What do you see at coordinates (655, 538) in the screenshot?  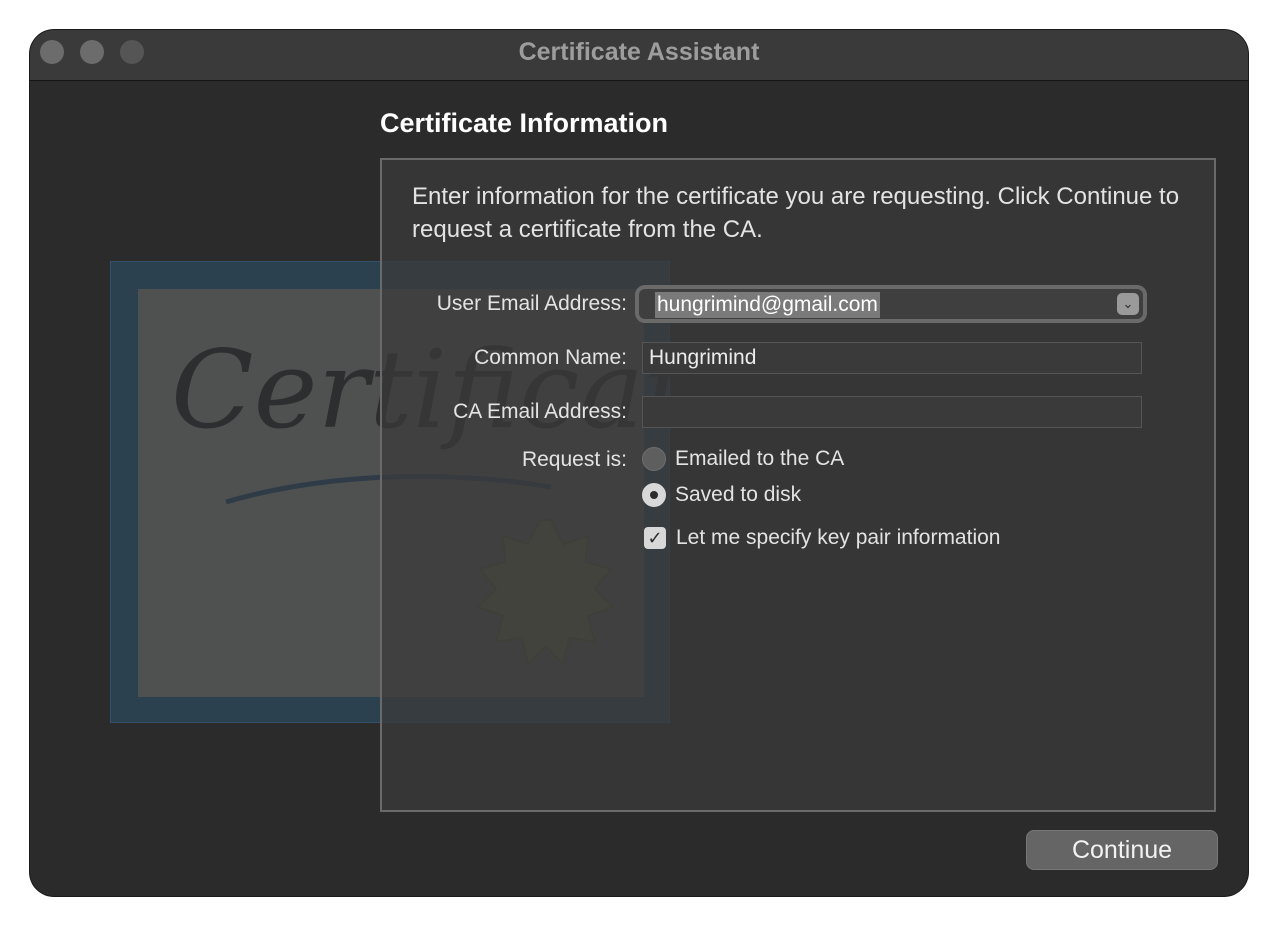 I see `checkmark-icon: ✓` at bounding box center [655, 538].